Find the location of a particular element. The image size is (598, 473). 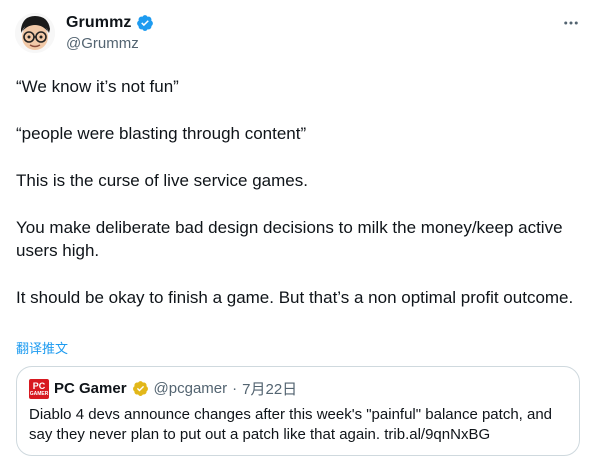

quoted-tweet-date: 7月22日 is located at coordinates (269, 388).